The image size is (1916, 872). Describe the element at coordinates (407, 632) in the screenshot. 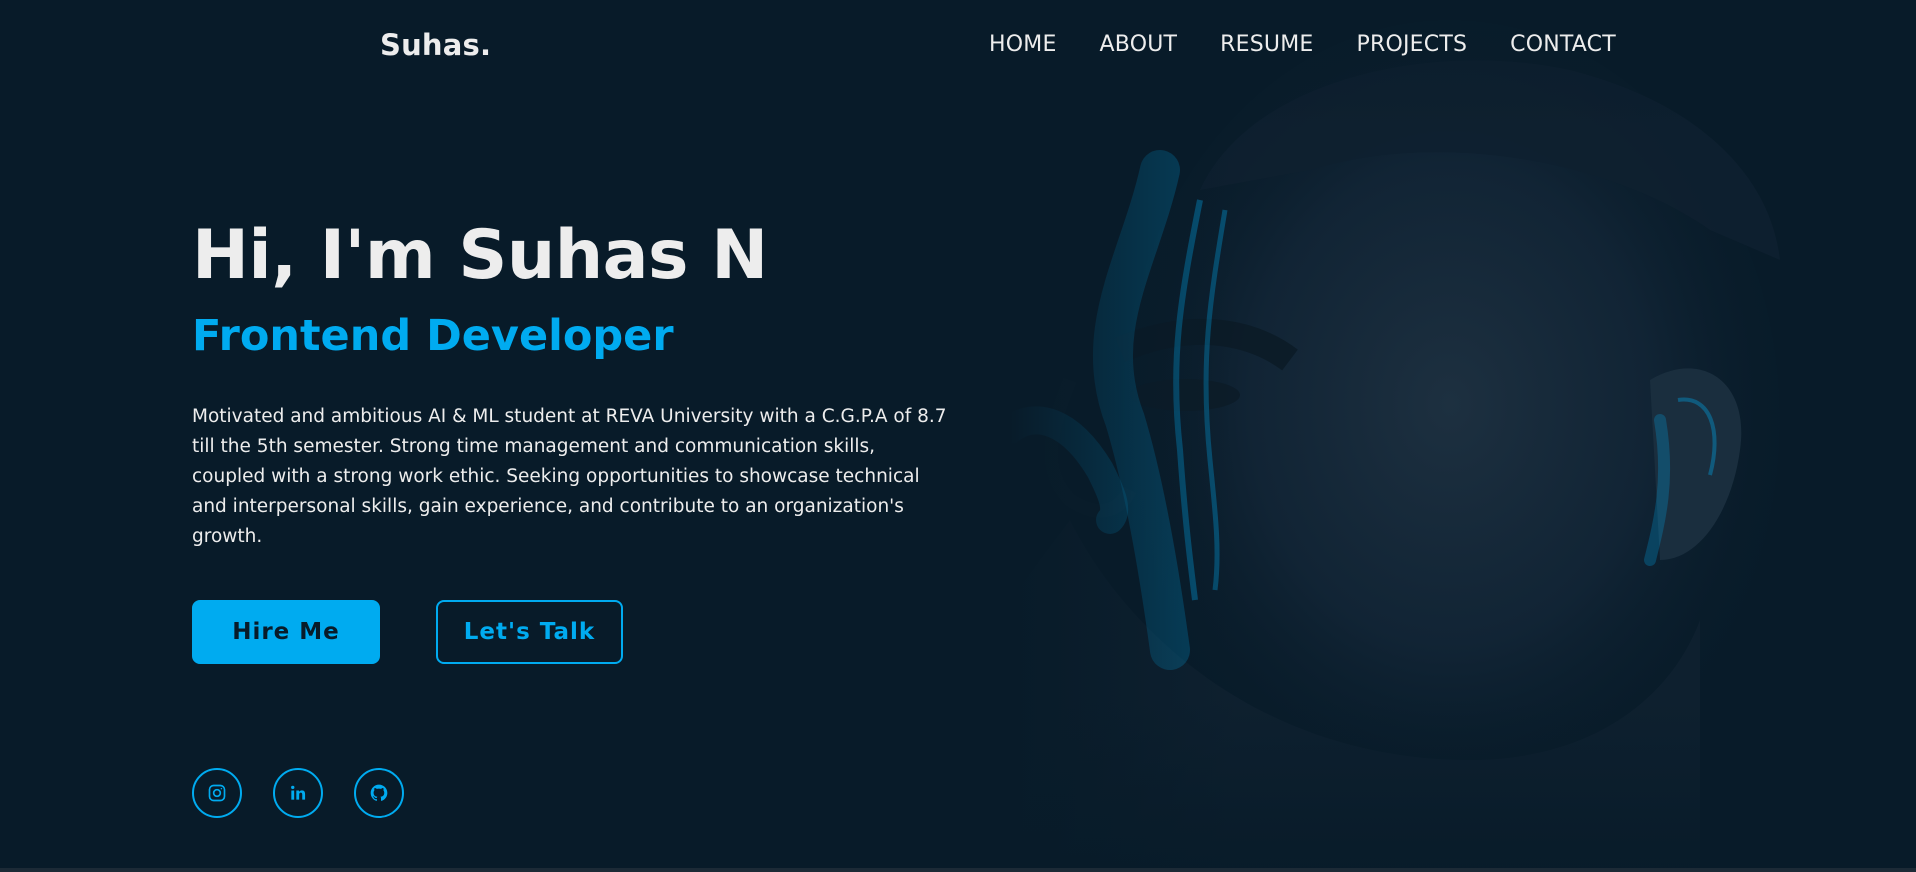

I see `hero-buttons: Hire Me Let's Talk` at that location.